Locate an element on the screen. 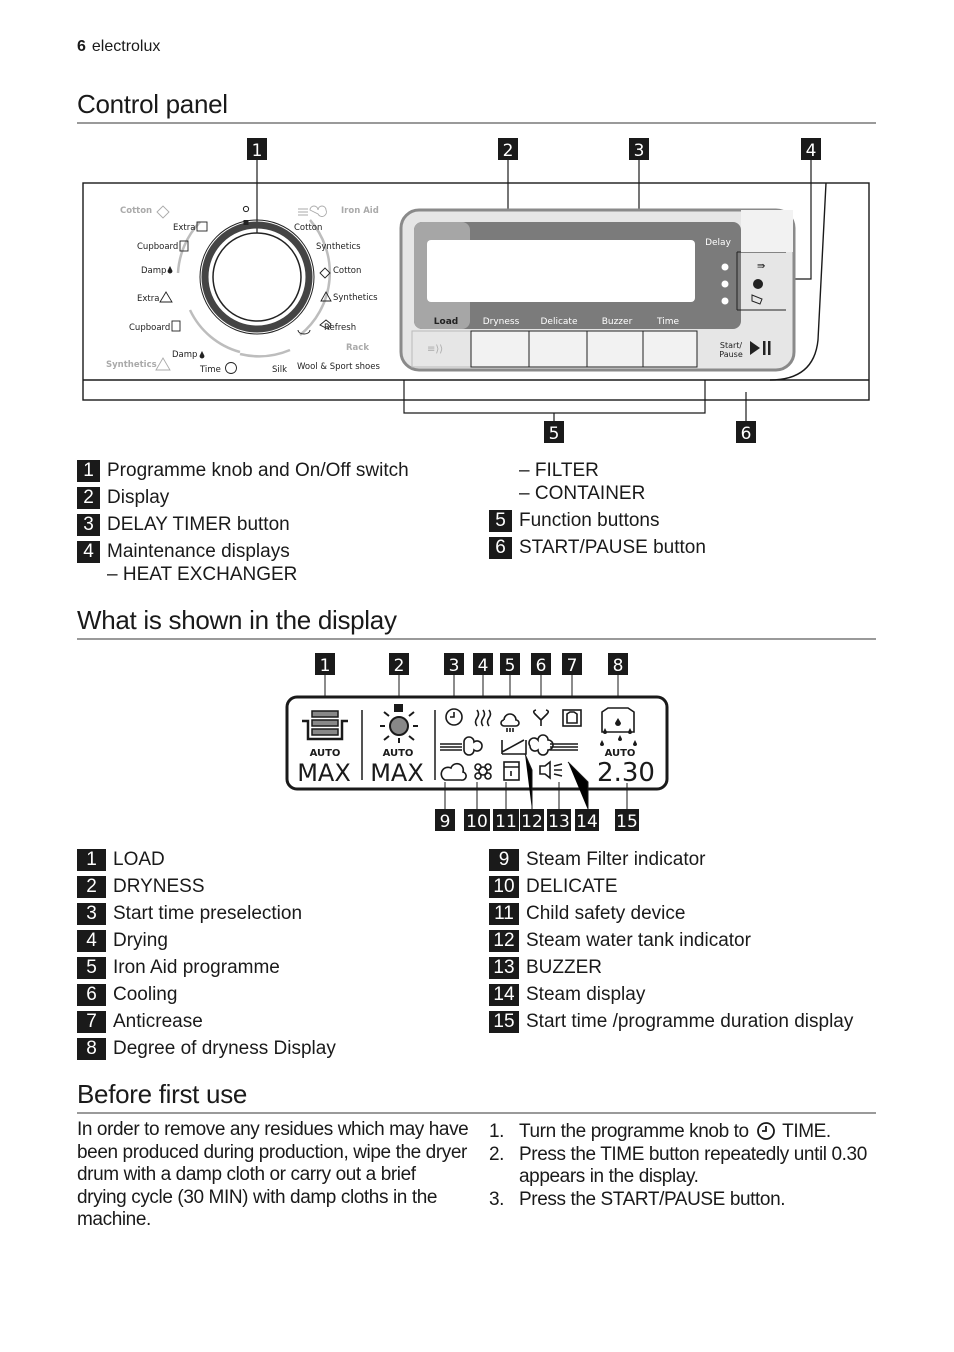 This screenshot has width=954, height=1352. display-callout-3: 3 is located at coordinates (454, 664).